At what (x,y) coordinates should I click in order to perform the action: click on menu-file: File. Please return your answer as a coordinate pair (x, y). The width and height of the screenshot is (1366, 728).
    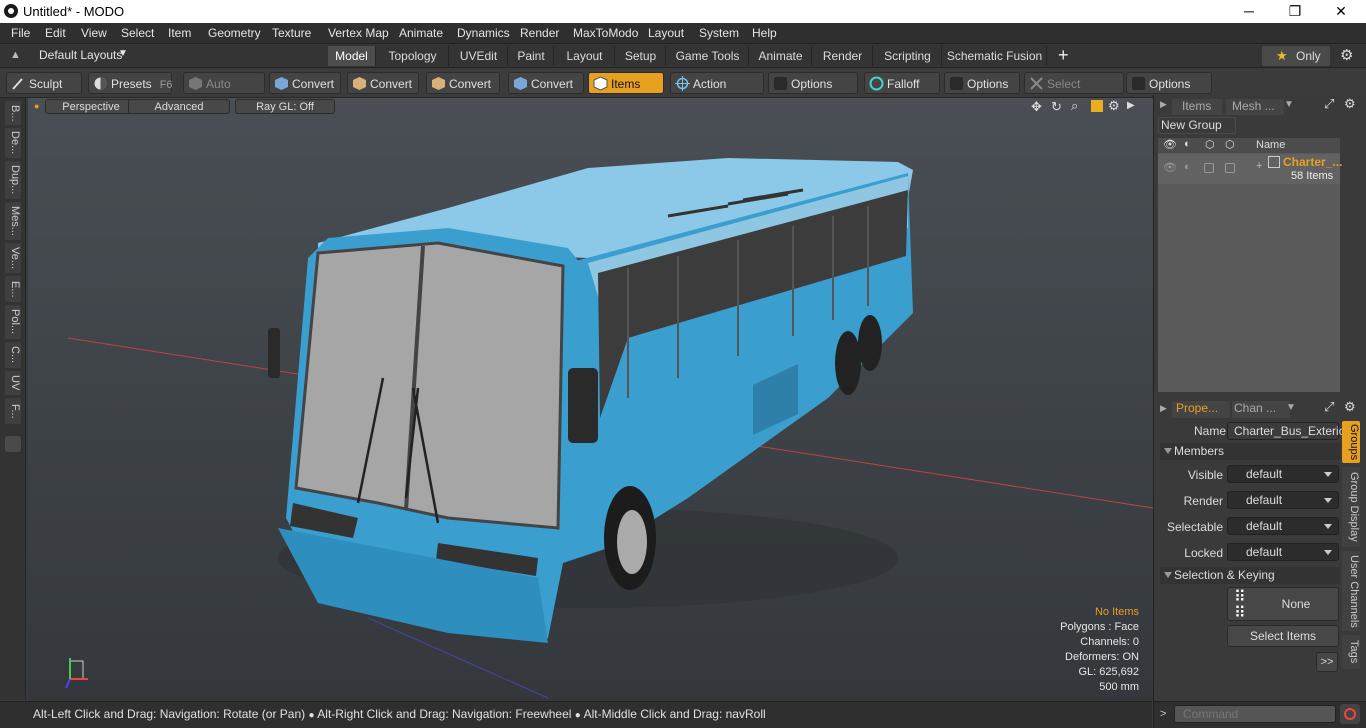
    Looking at the image, I should click on (20, 33).